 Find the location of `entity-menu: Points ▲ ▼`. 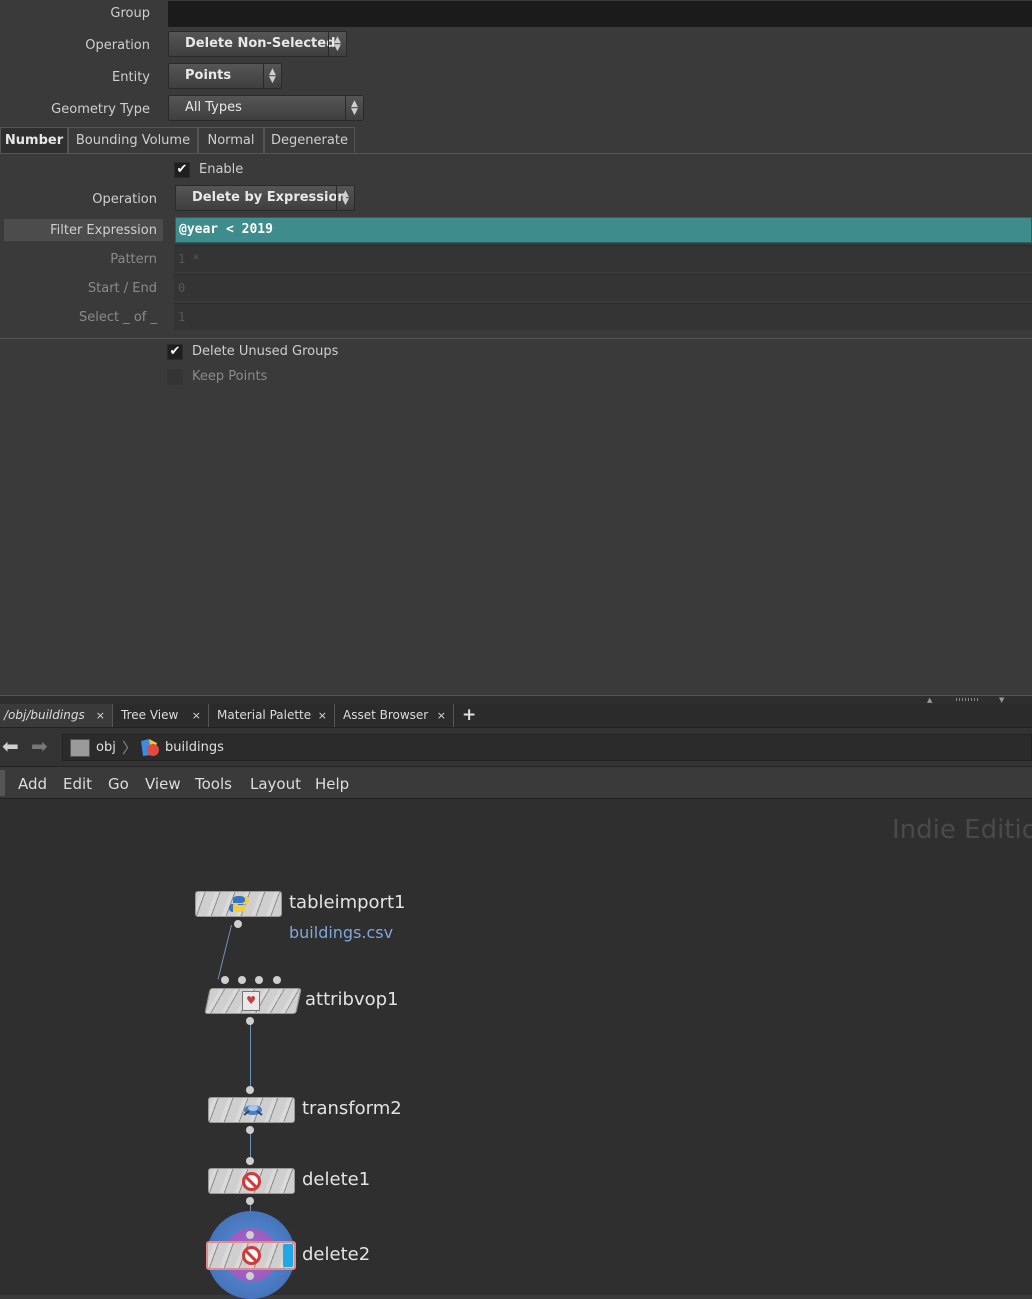

entity-menu: Points ▲ ▼ is located at coordinates (225, 76).